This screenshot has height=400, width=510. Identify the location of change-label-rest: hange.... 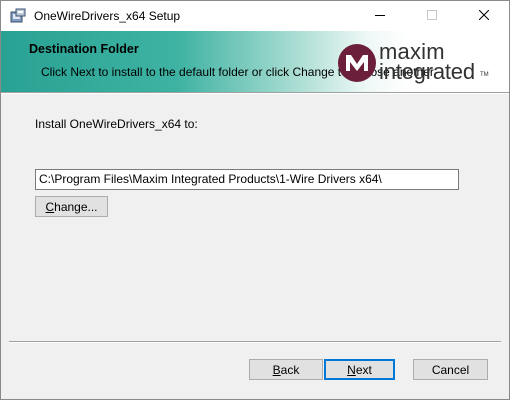
(76, 206).